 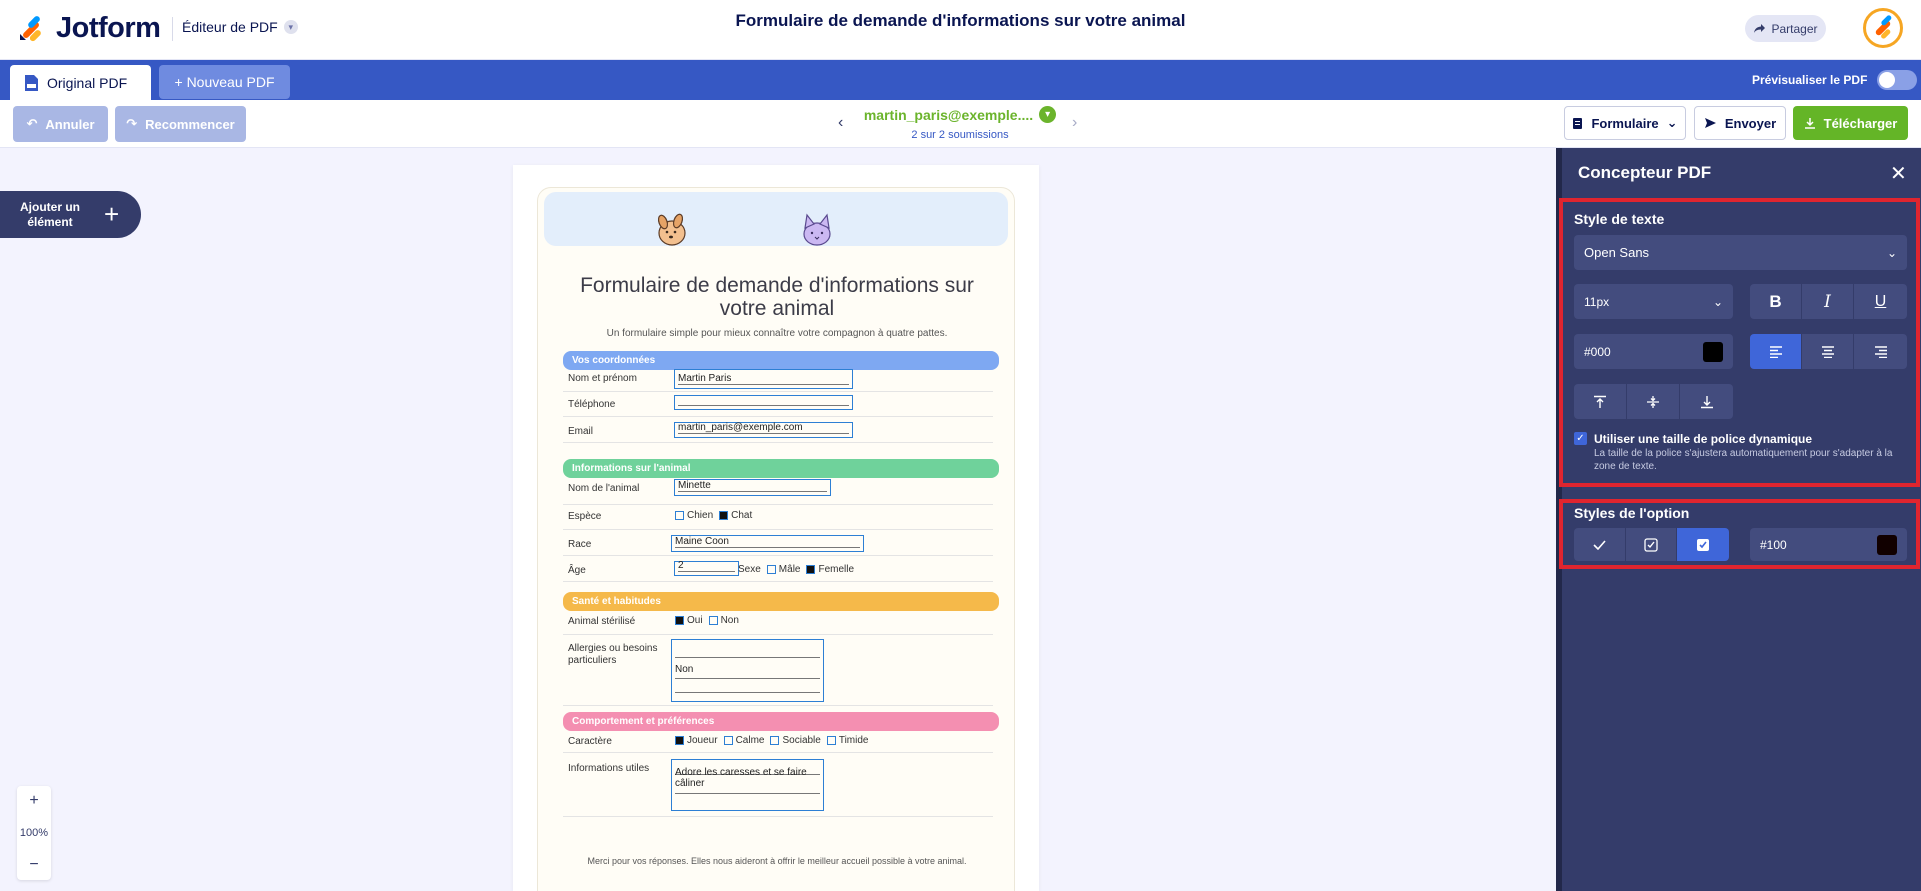 What do you see at coordinates (681, 565) in the screenshot?
I see `field-age-value: 2` at bounding box center [681, 565].